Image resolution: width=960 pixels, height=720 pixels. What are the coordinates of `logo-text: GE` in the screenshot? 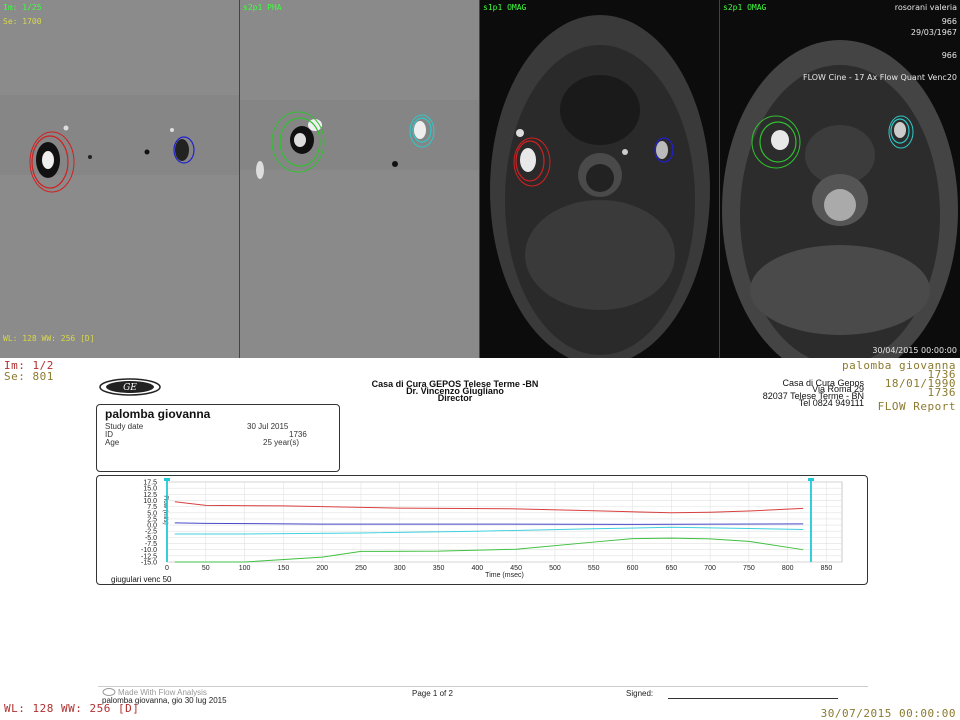 It's located at (130, 388).